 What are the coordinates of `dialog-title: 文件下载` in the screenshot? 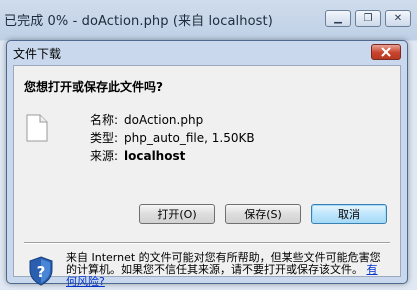 It's located at (37, 54).